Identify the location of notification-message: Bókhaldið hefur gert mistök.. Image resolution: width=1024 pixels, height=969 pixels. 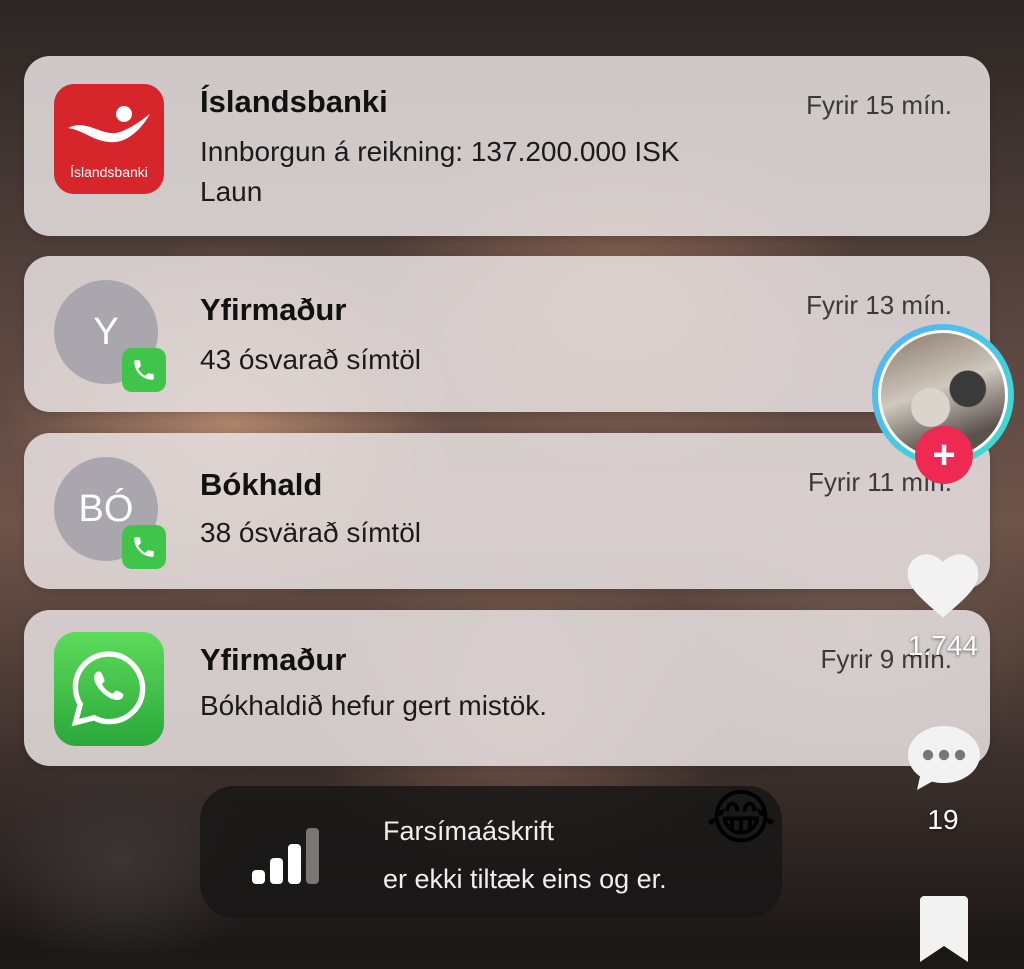
(374, 705).